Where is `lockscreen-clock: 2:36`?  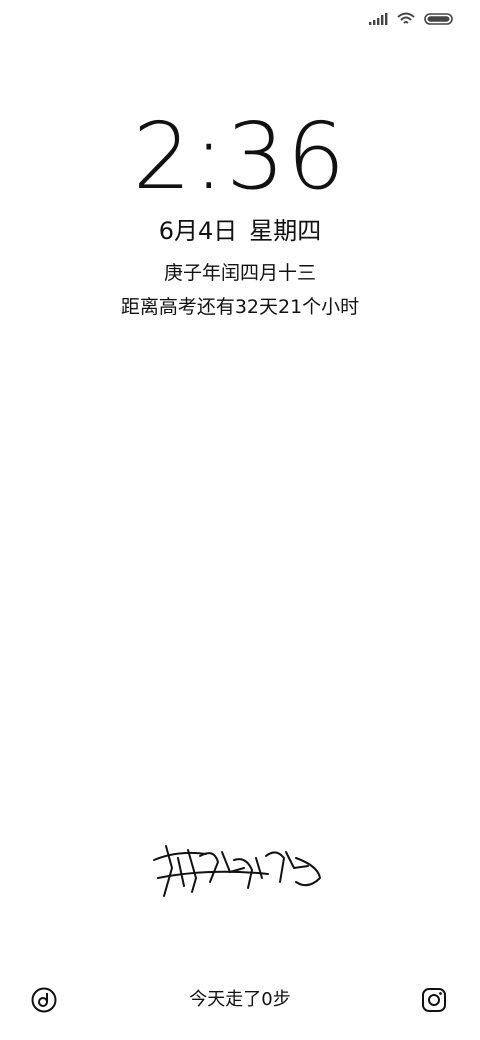 lockscreen-clock: 2:36 is located at coordinates (240, 156).